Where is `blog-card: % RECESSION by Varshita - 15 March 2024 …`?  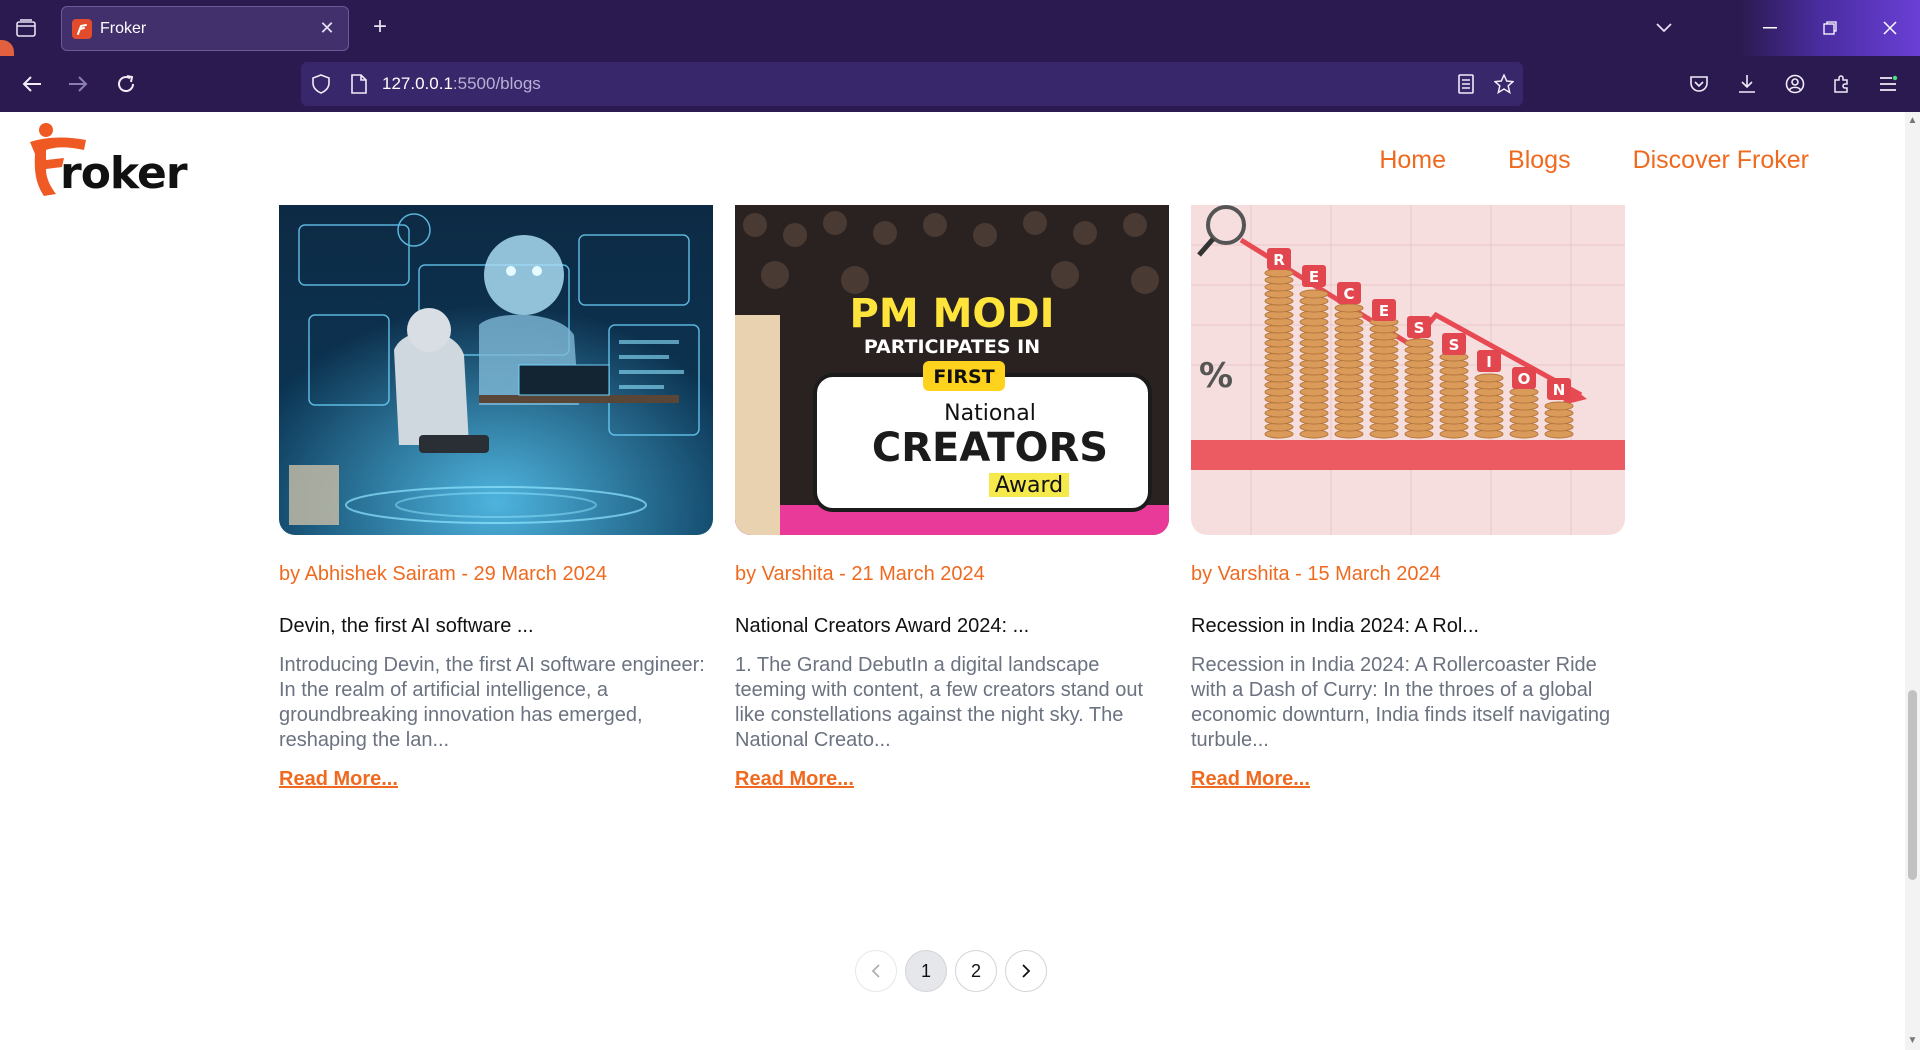 blog-card: % RECESSION by Varshita - 15 March 2024 … is located at coordinates (1408, 498).